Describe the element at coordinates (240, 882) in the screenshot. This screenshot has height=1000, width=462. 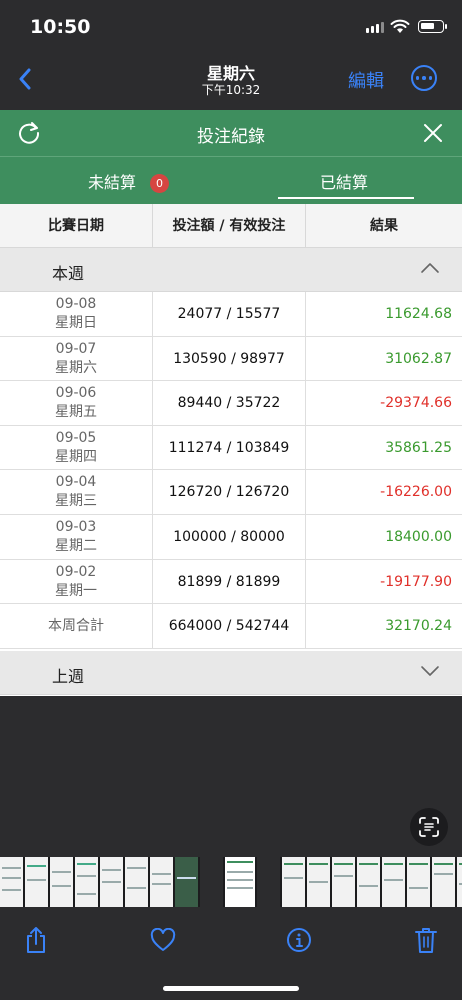
I see `thumbnail-current` at that location.